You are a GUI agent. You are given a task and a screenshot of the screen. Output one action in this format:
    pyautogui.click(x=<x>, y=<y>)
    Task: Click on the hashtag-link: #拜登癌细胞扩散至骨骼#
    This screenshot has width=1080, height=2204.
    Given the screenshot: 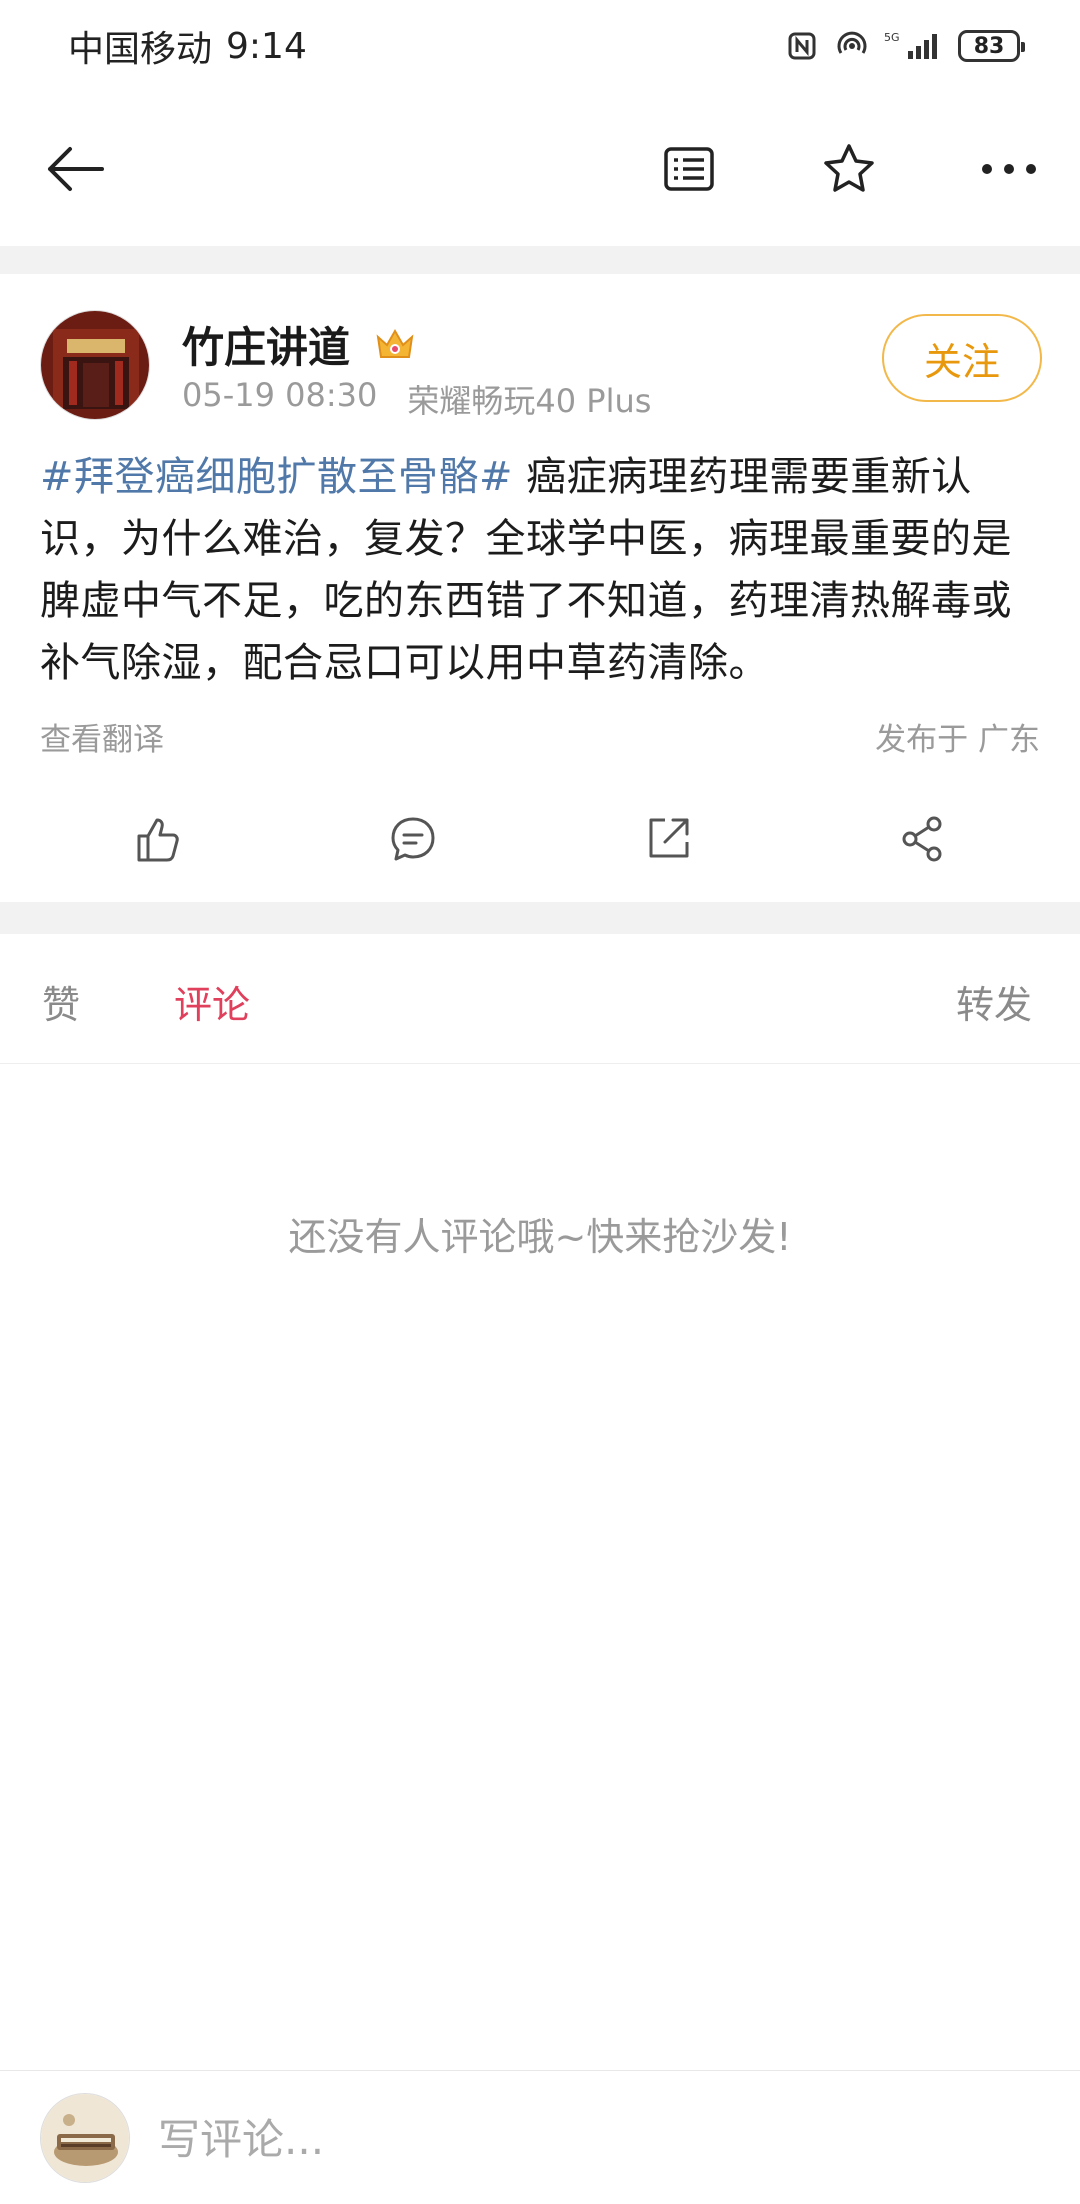 What is the action you would take?
    pyautogui.click(x=276, y=477)
    